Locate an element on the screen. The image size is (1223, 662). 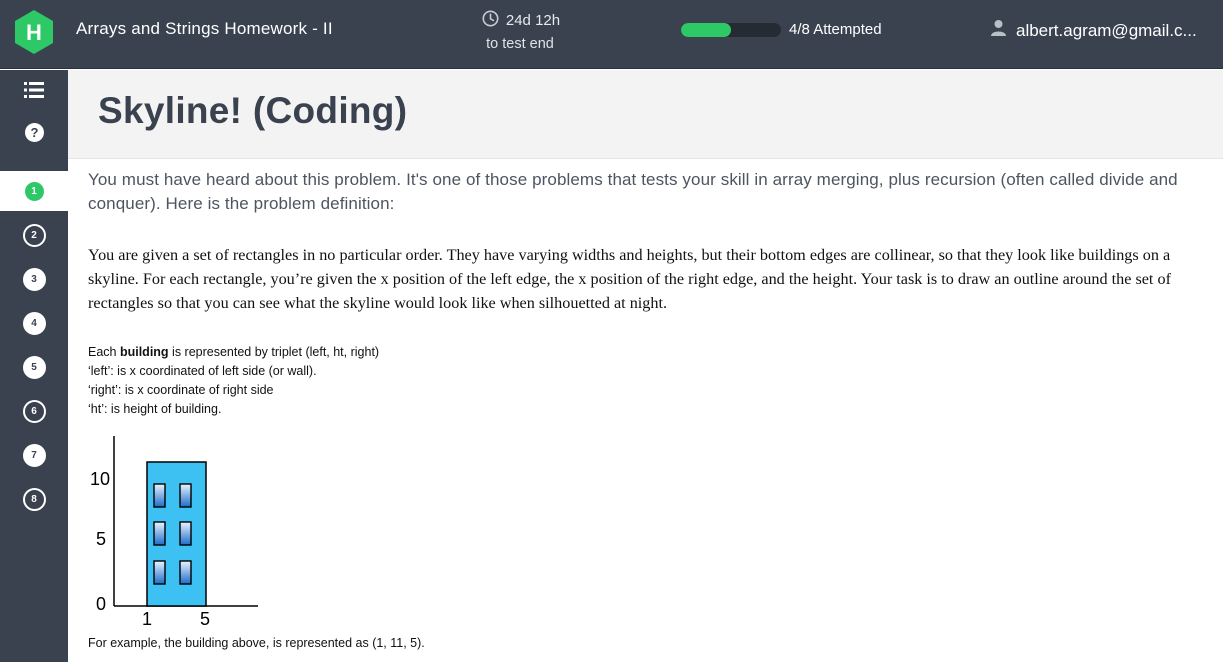
question-nav-item: 2 is located at coordinates (34, 235).